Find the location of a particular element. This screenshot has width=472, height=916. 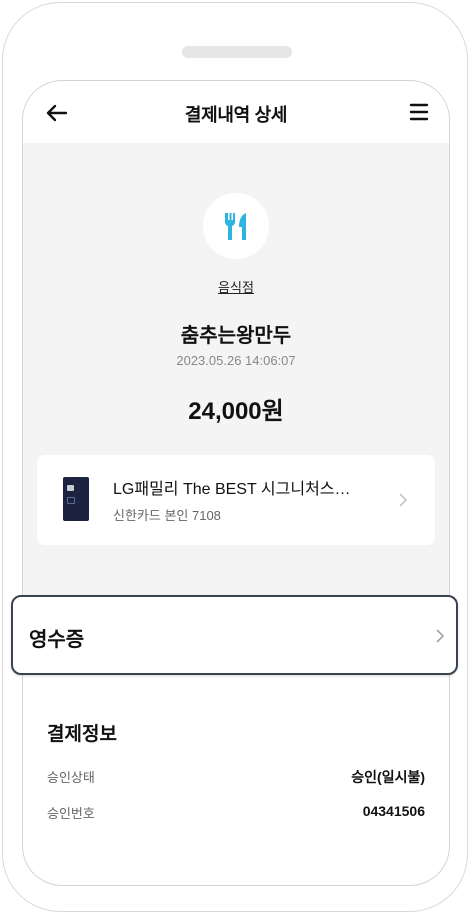

app-header: 결제내역 상세 is located at coordinates (236, 112).